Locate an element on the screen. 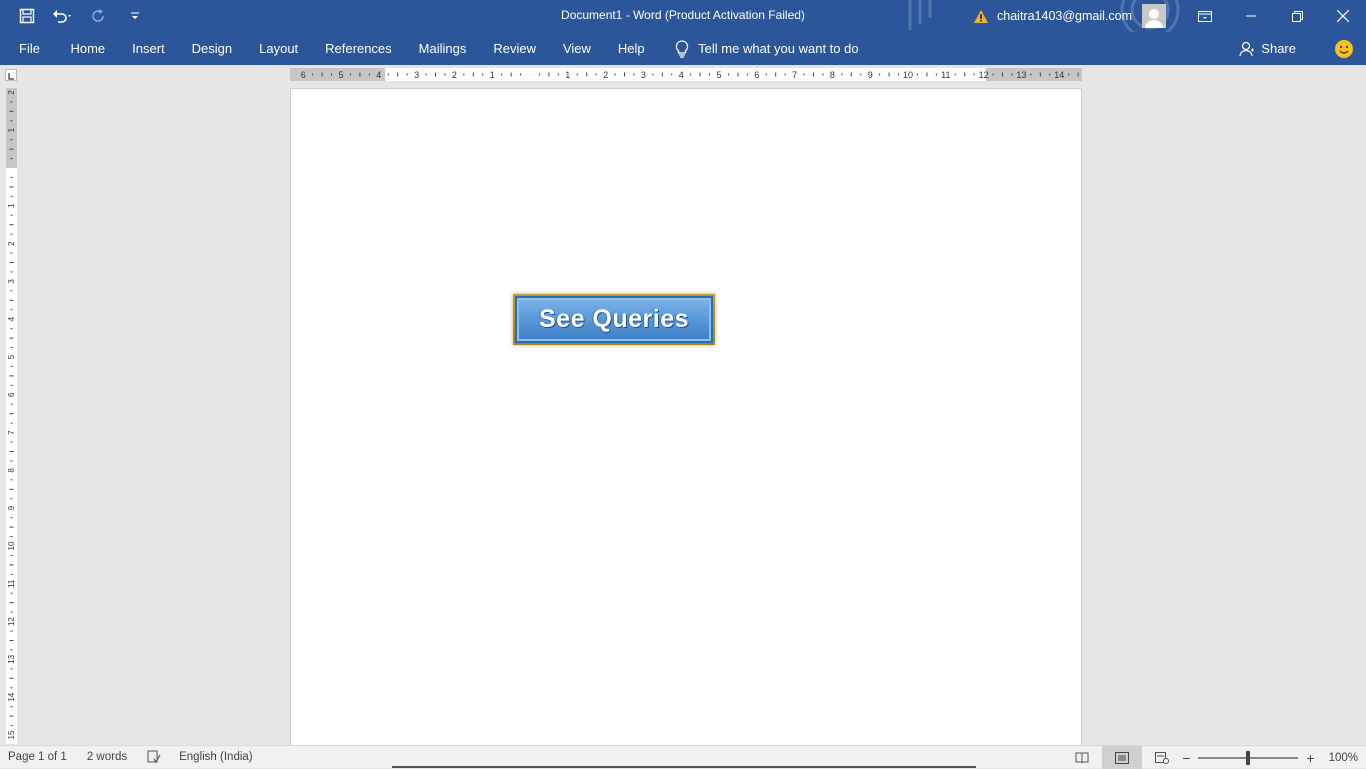 The image size is (1366, 769). zoom-in-button: + is located at coordinates (1310, 758).